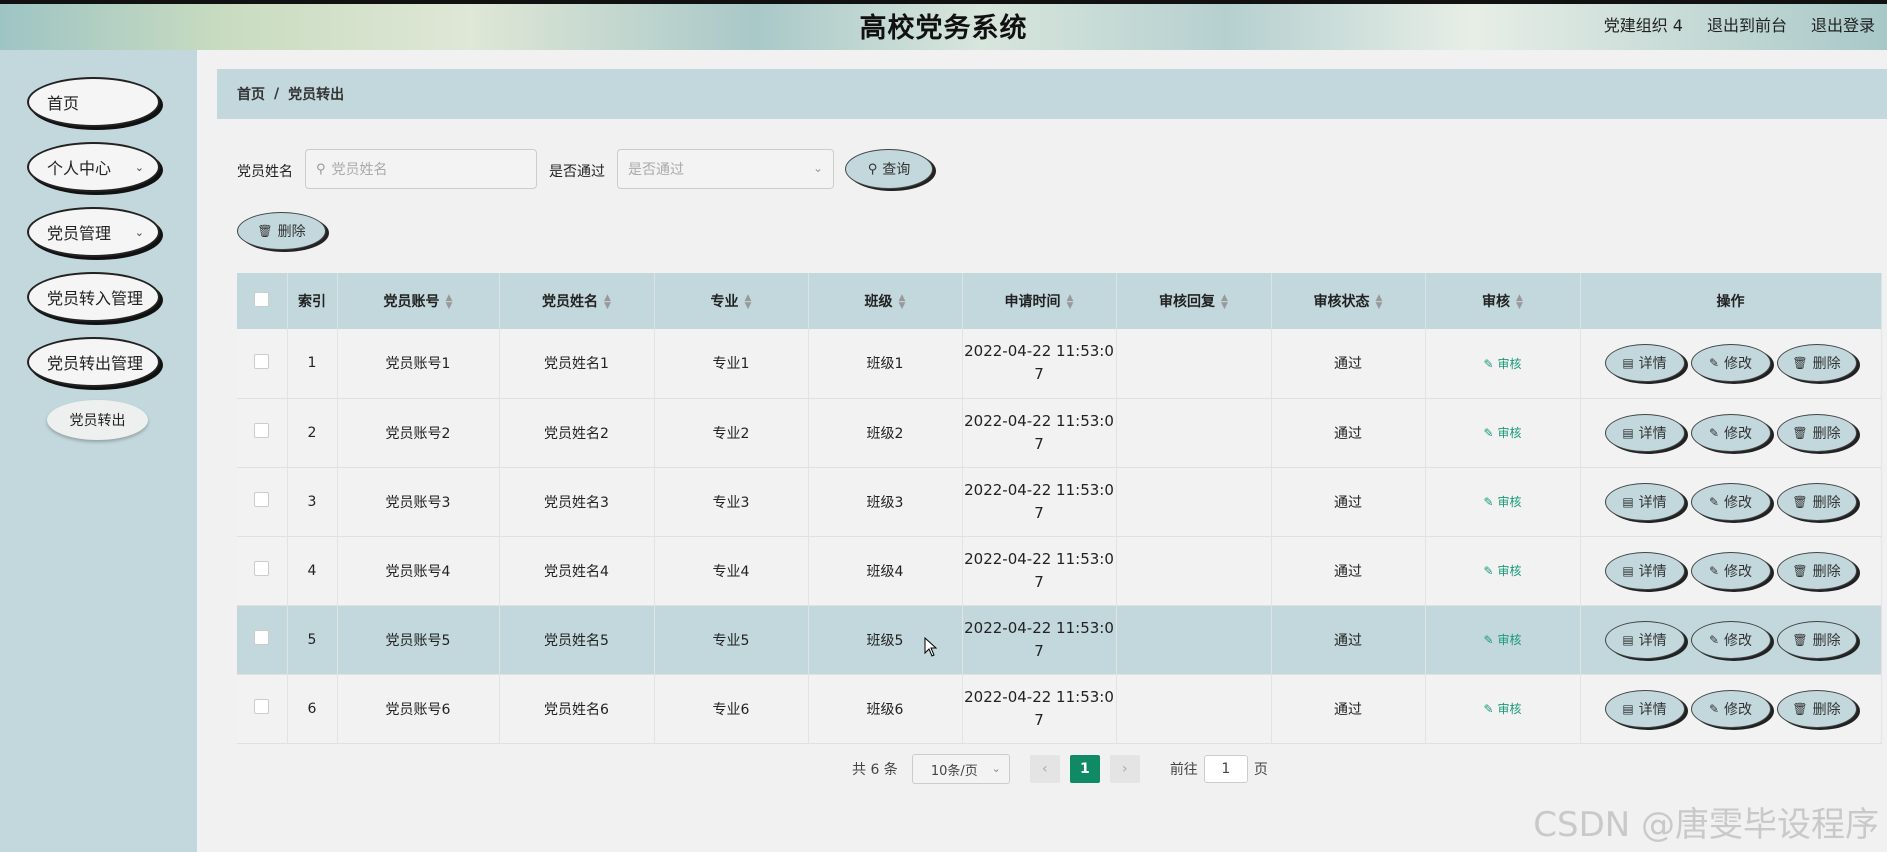 The image size is (1887, 852). Describe the element at coordinates (1643, 24) in the screenshot. I see `org-user-link: 党建组织 4` at that location.